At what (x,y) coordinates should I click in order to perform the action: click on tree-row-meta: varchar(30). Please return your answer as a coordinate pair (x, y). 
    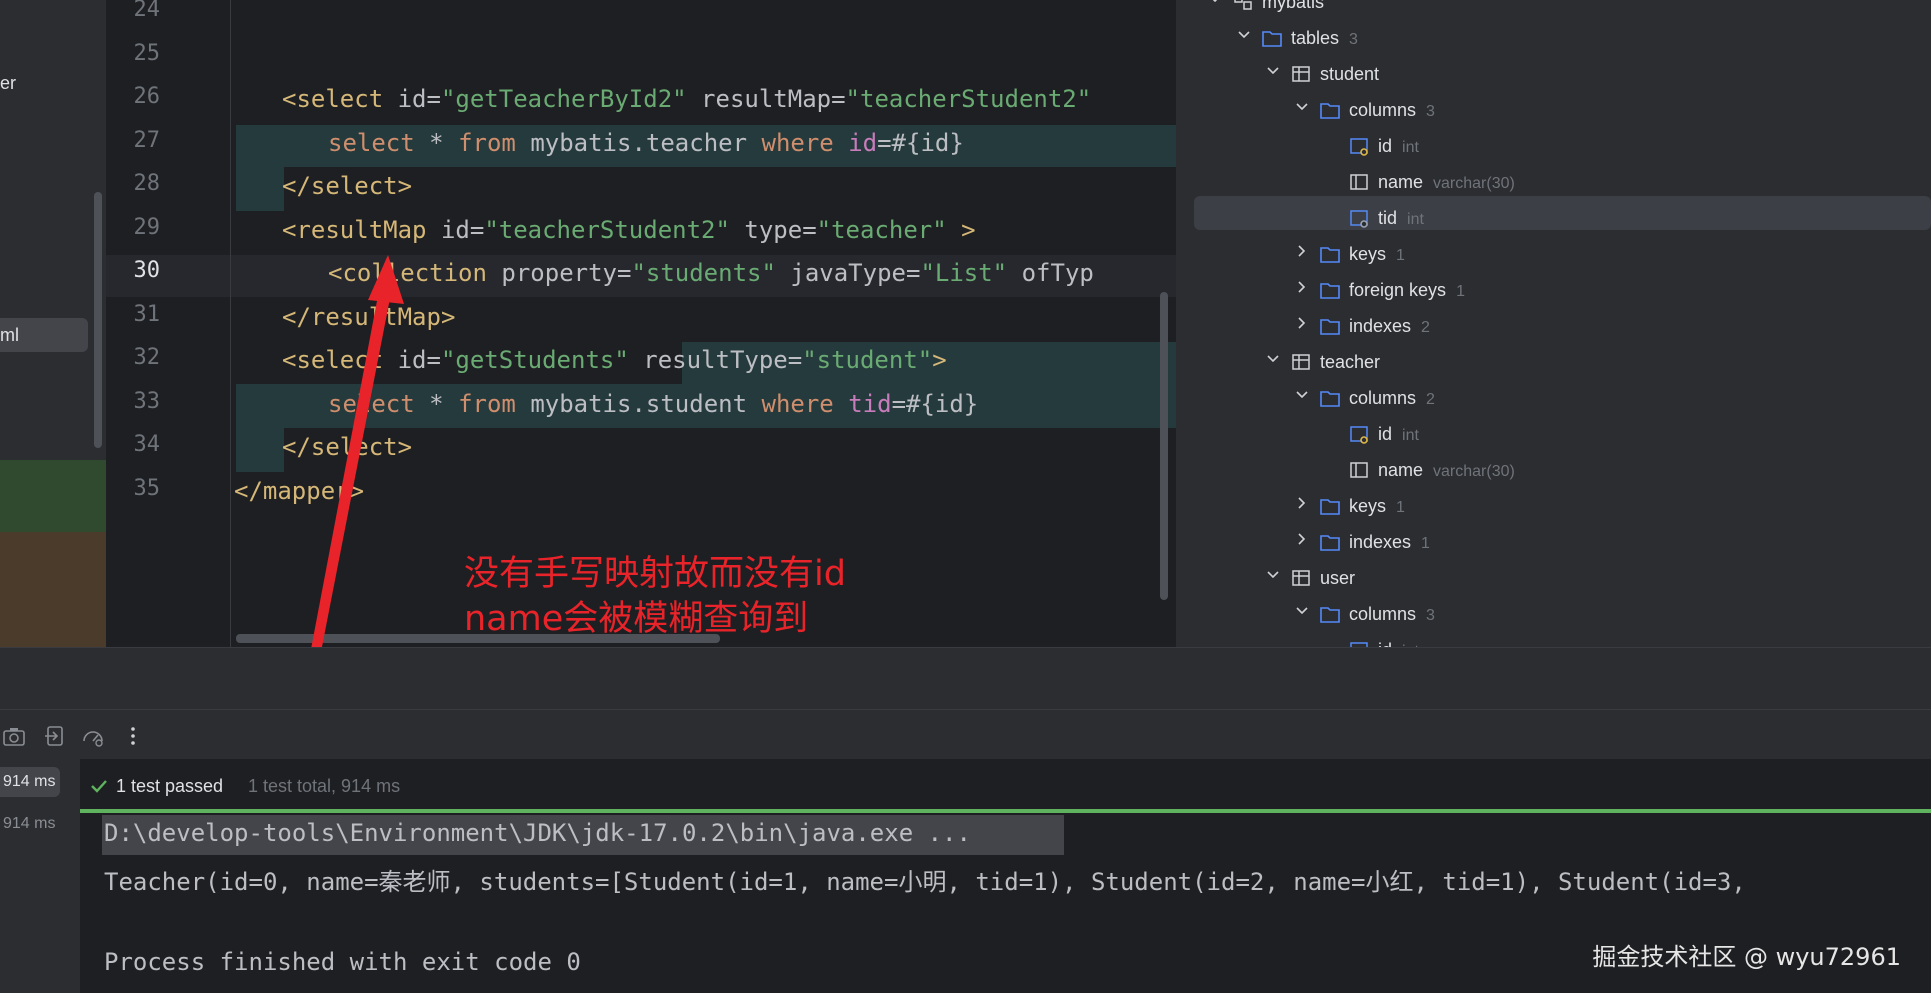
    Looking at the image, I should click on (1474, 183).